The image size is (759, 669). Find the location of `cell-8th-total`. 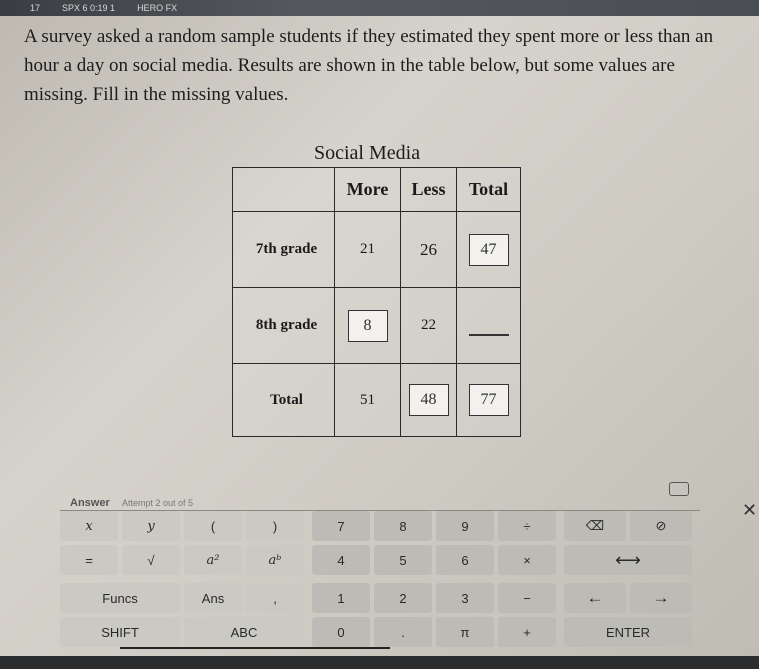

cell-8th-total is located at coordinates (488, 325).